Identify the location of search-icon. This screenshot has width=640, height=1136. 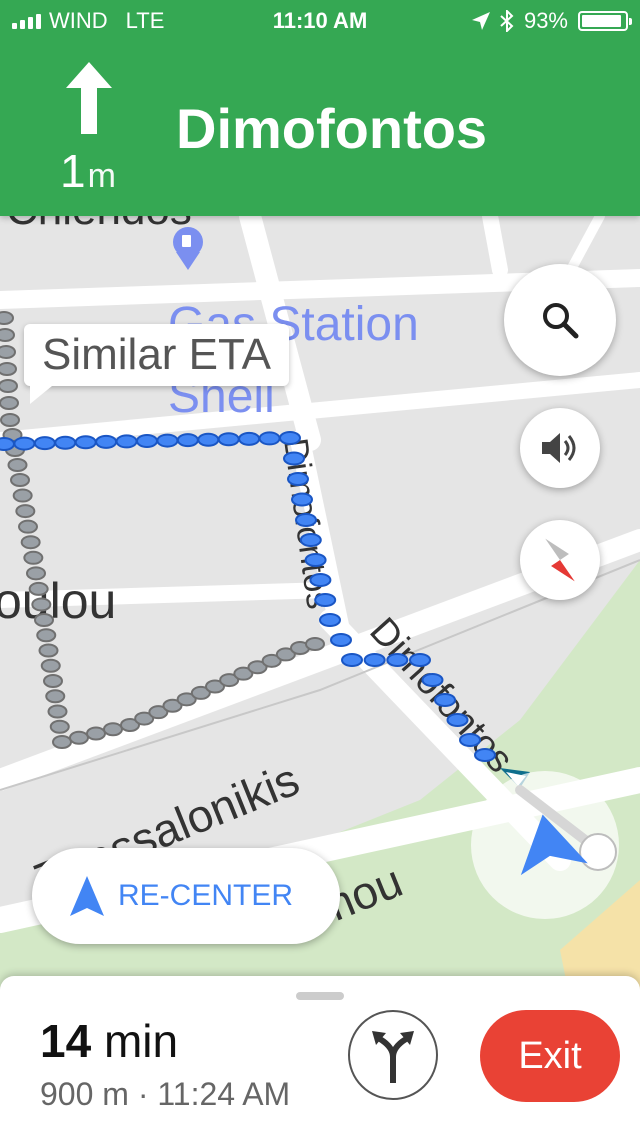
(561, 321).